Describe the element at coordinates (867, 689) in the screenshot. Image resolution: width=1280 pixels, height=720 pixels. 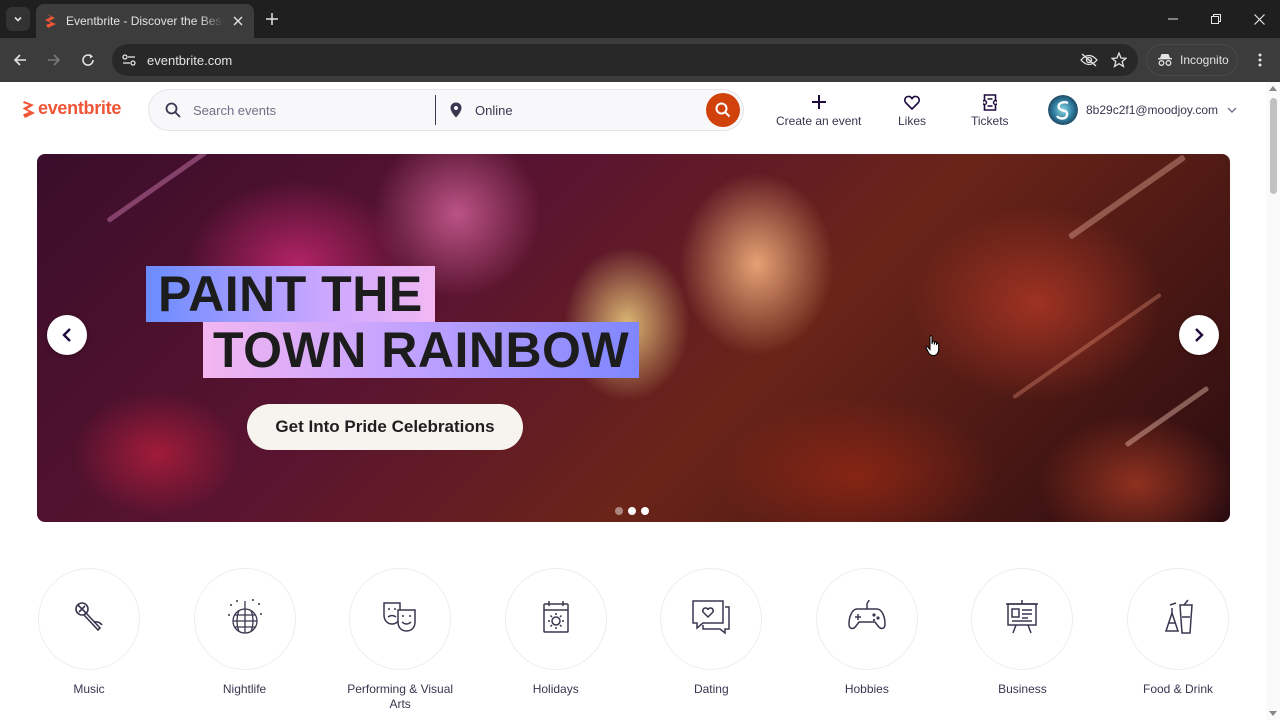
I see `category-label: Hobbies` at that location.